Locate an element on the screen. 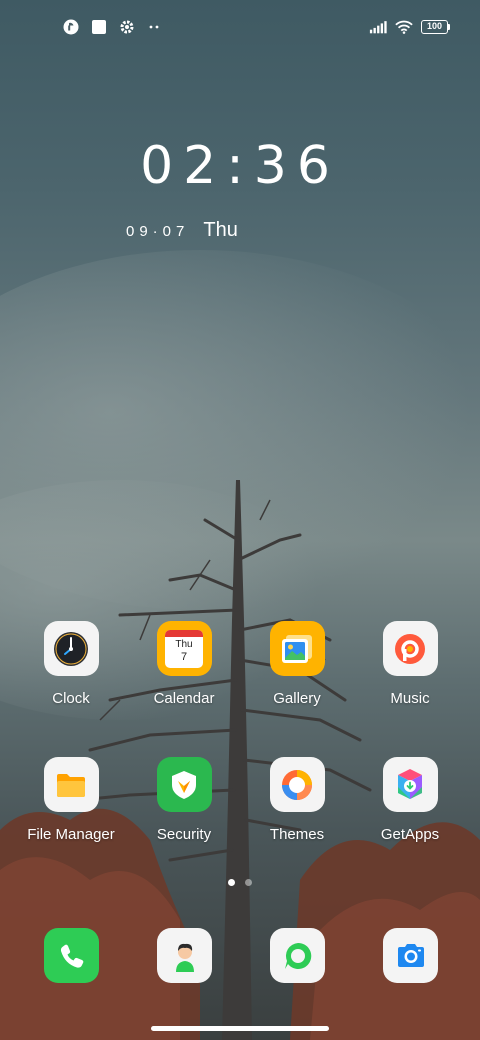 This screenshot has width=480, height=1040. wifi-icon is located at coordinates (404, 27).